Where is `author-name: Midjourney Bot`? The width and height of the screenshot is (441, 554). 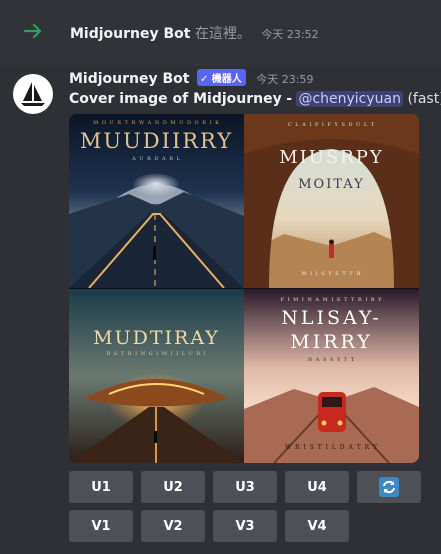 author-name: Midjourney Bot is located at coordinates (129, 79).